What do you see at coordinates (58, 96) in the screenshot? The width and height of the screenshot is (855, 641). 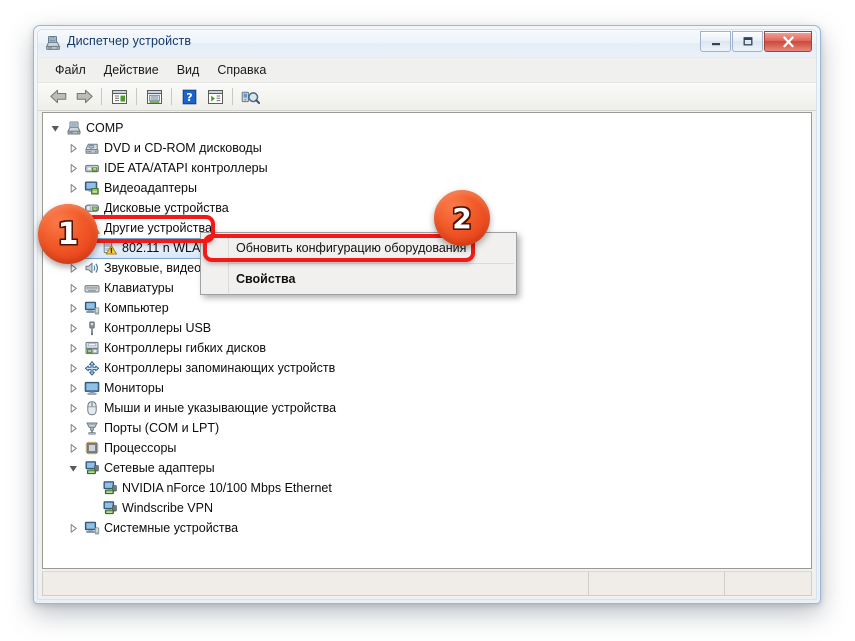 I see `back-icon` at bounding box center [58, 96].